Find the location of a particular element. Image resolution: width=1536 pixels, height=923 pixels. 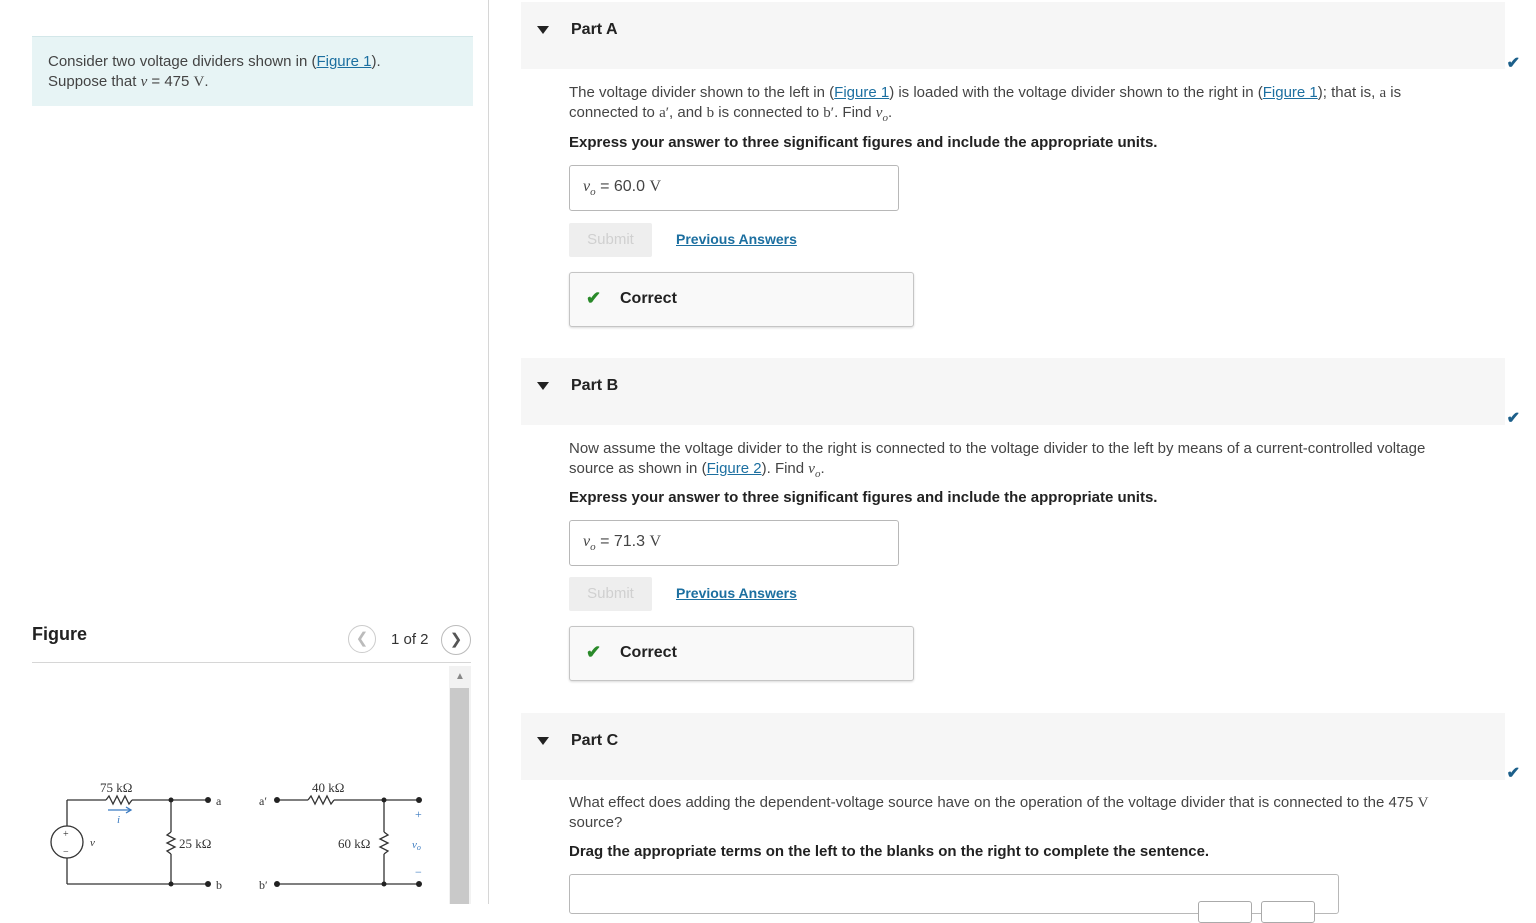

part-b-header: Part B is located at coordinates (1013, 391).